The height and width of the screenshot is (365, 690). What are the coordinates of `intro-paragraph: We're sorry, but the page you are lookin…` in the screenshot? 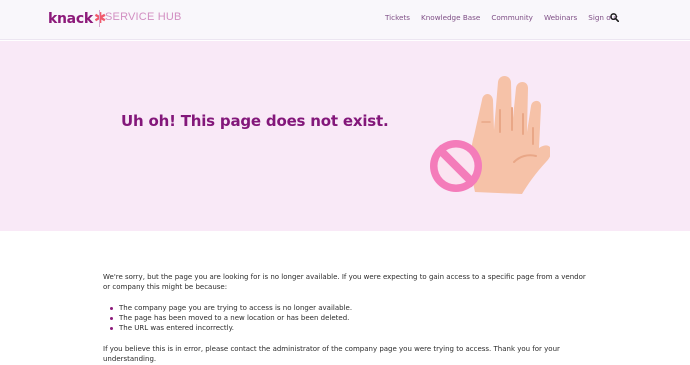 It's located at (344, 282).